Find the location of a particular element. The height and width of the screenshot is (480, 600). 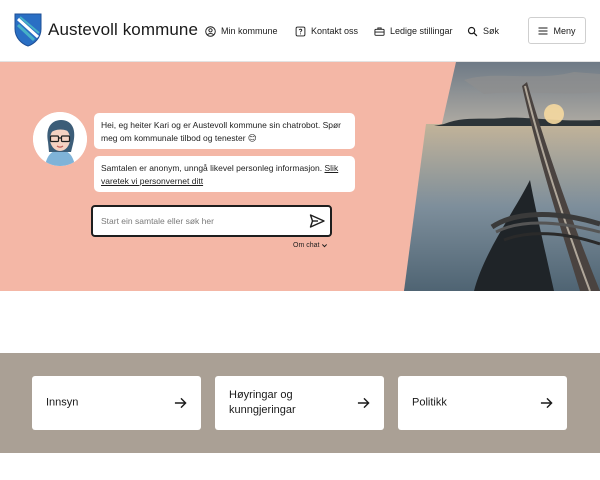

nav-kontakt-oss-label: Kontakt oss is located at coordinates (335, 31).